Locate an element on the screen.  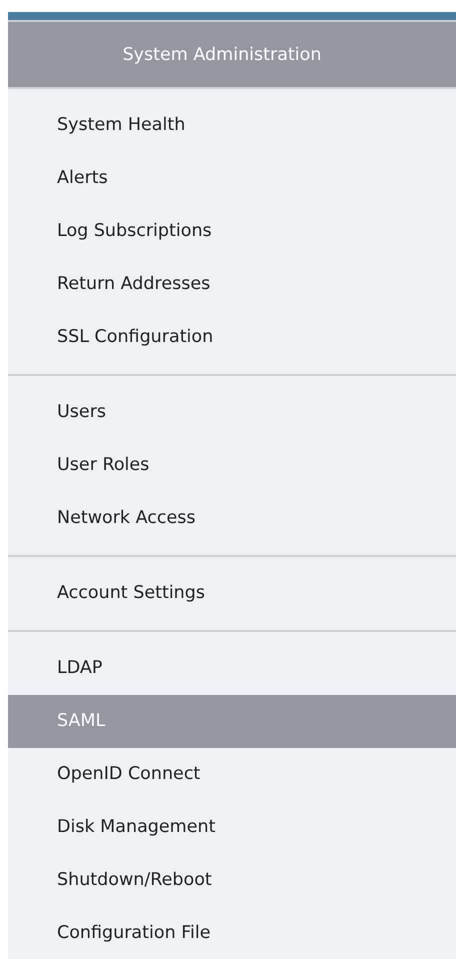
section-header: System Administration is located at coordinates (232, 53).